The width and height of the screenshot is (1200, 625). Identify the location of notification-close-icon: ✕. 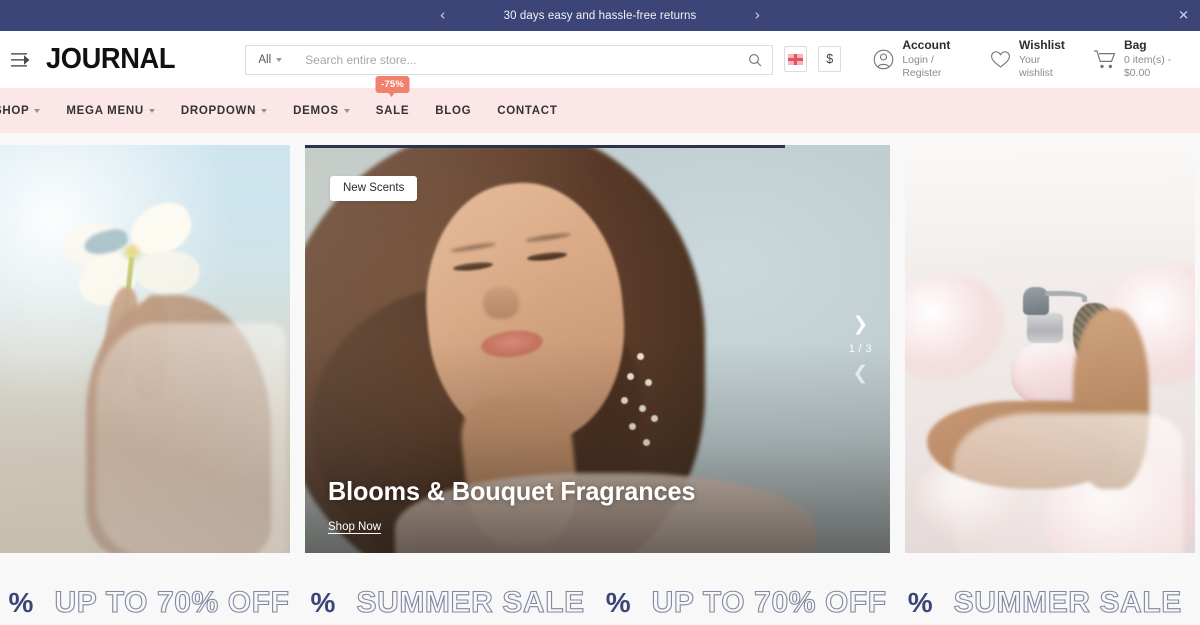
(1183, 15).